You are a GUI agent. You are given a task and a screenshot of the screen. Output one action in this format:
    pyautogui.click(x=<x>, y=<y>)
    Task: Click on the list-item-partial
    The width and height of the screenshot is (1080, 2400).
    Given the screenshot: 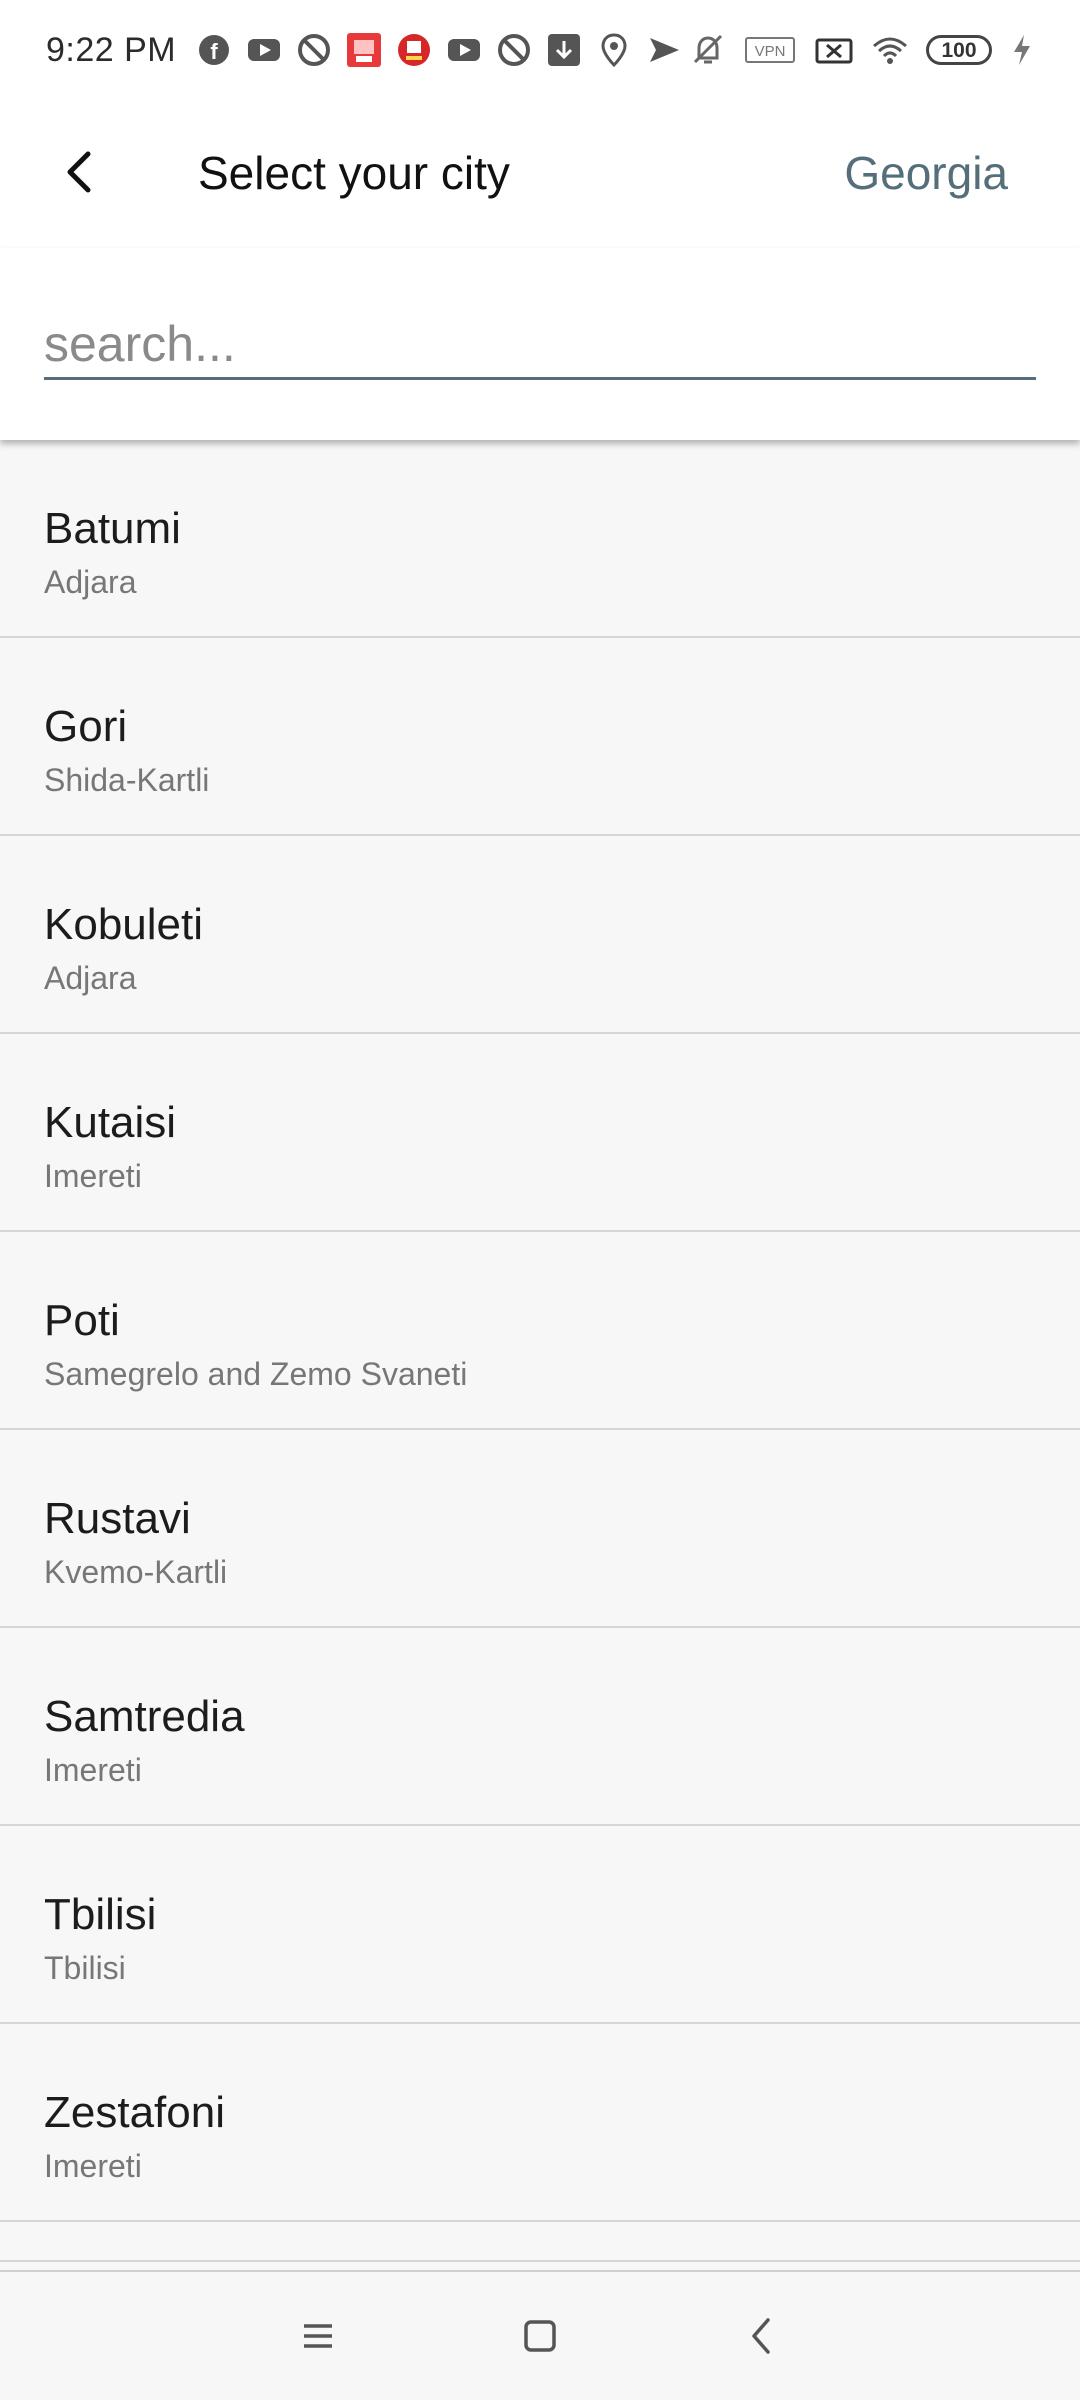 What is the action you would take?
    pyautogui.click(x=540, y=2242)
    